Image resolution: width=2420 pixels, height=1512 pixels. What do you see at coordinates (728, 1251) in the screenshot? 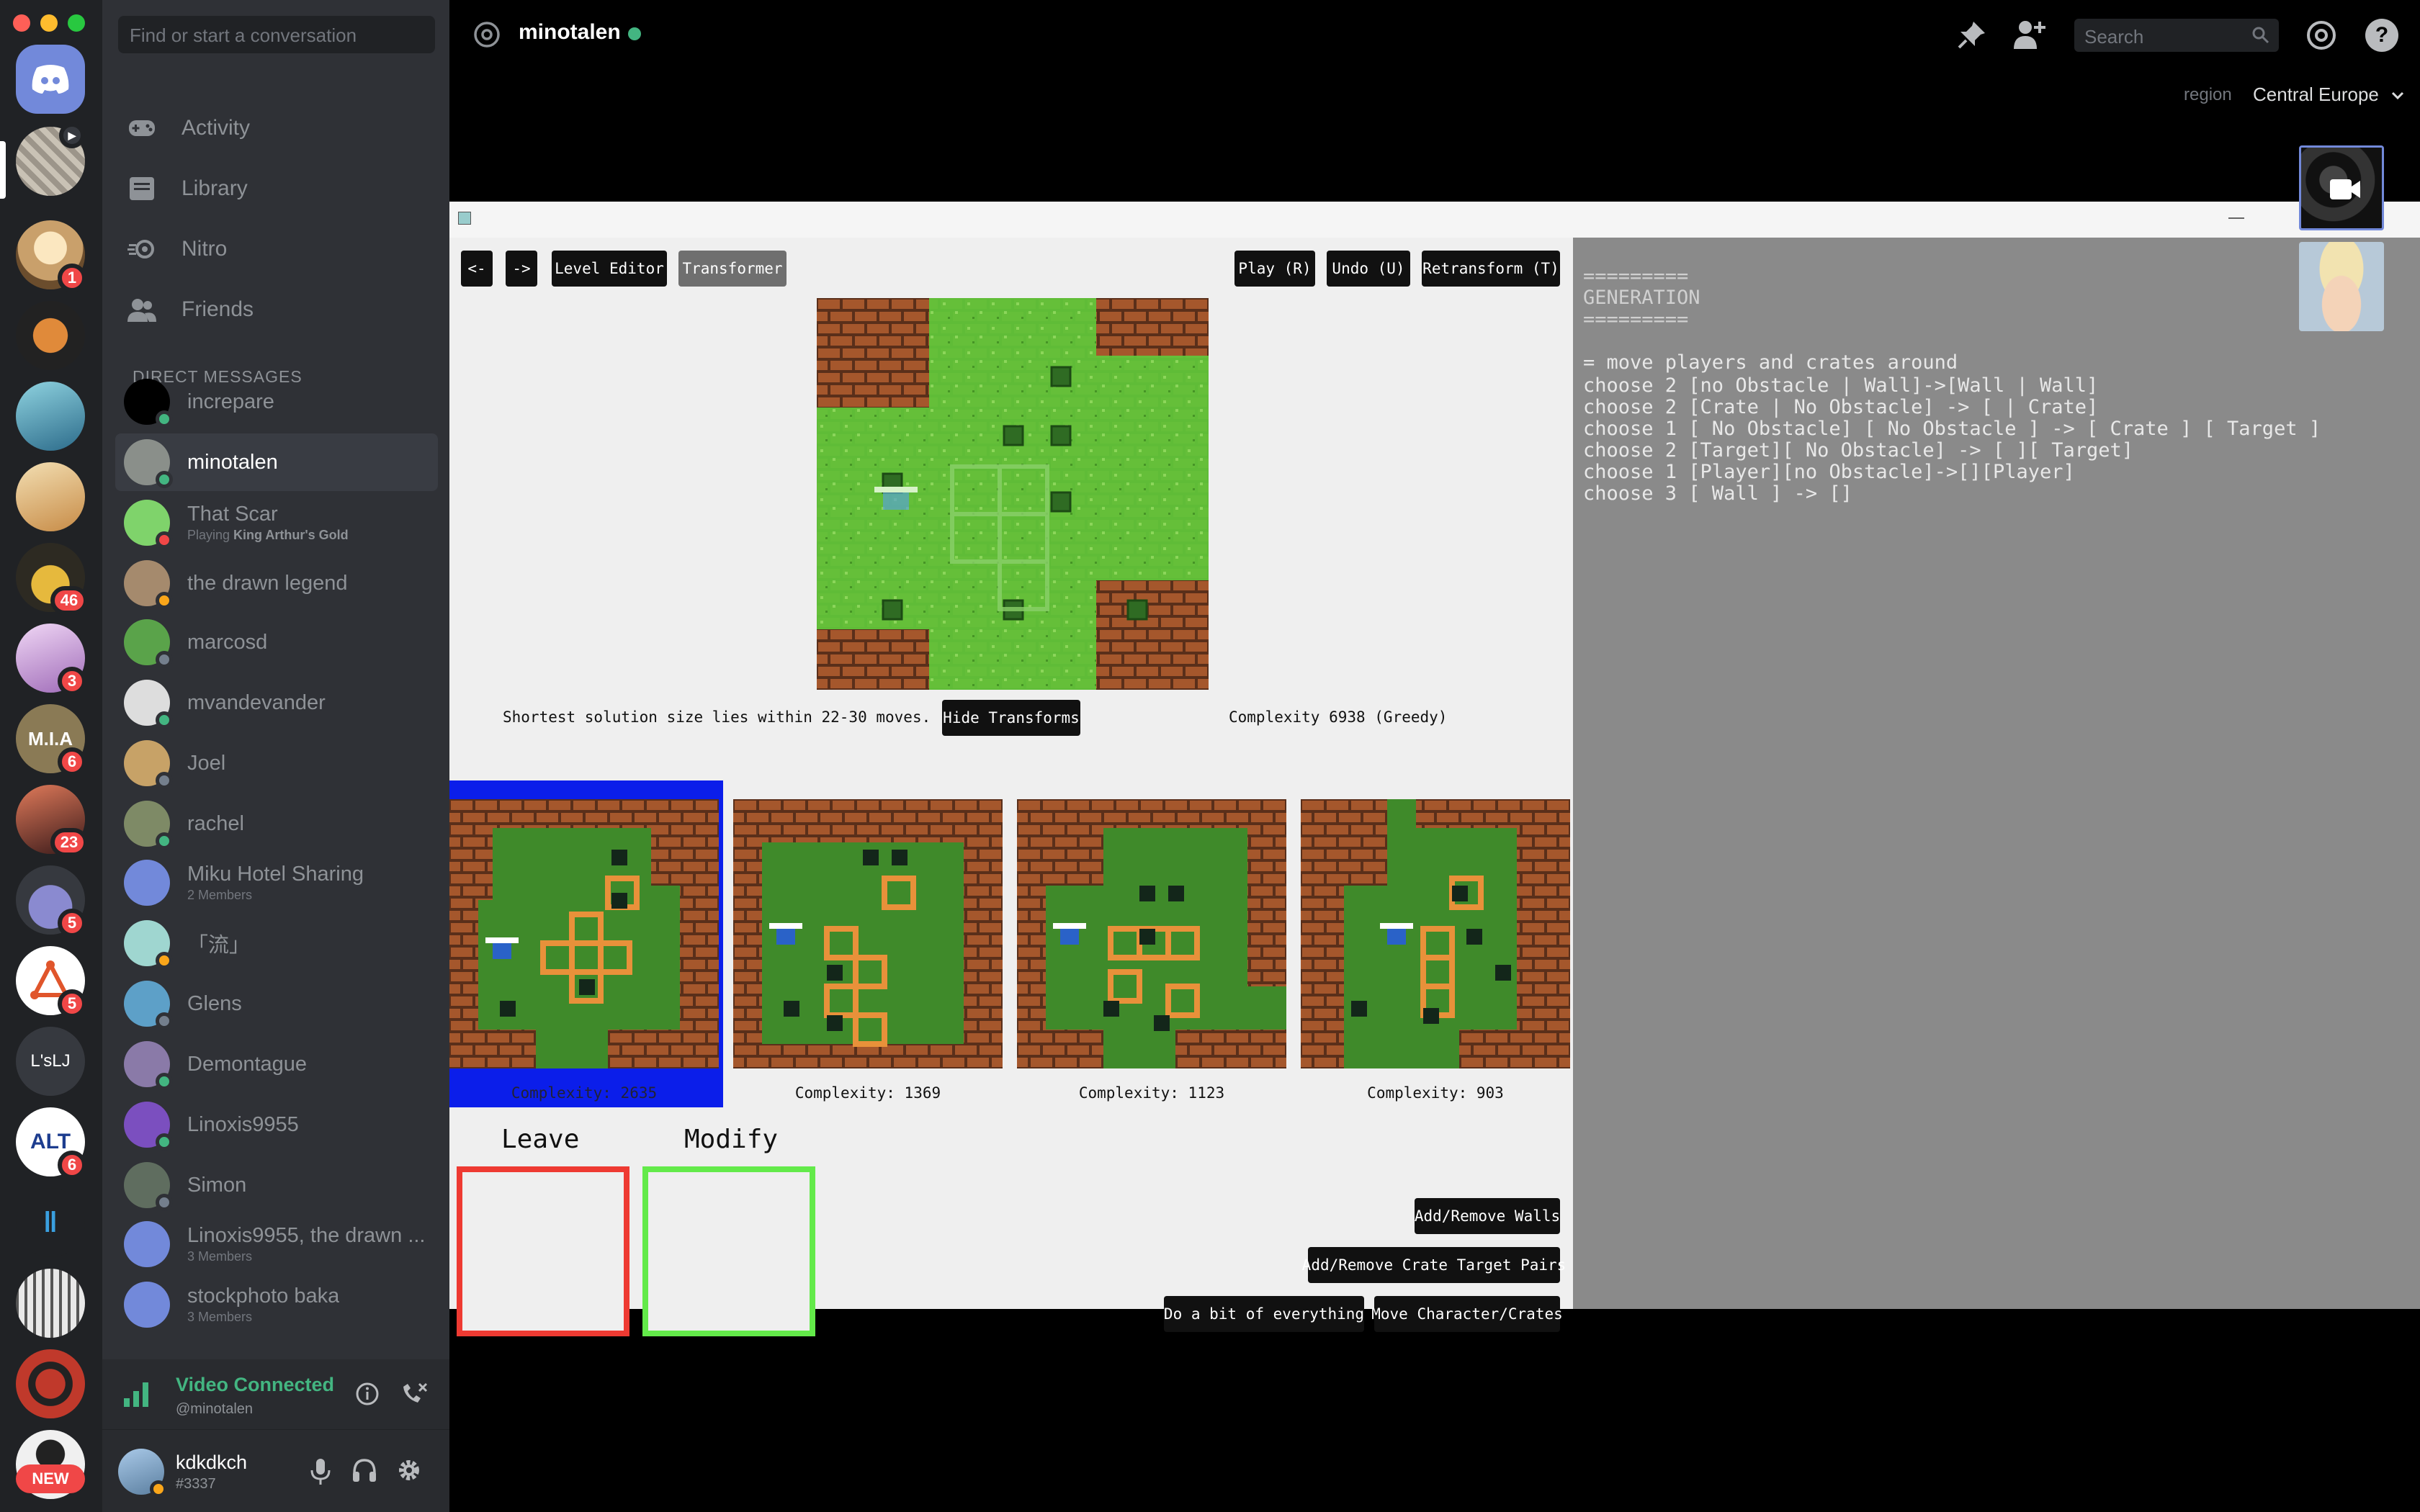
I see `modify-drop-zone` at bounding box center [728, 1251].